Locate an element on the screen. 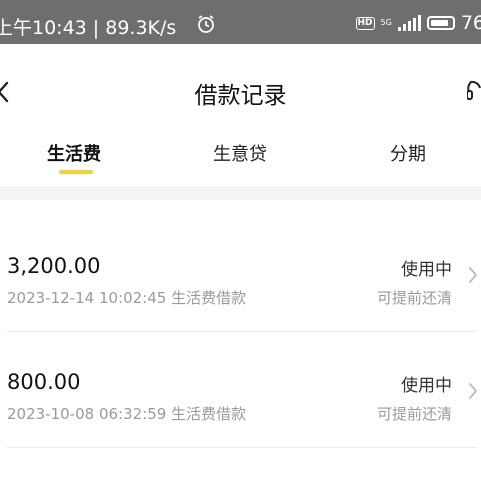 Image resolution: width=481 pixels, height=477 pixels. loan-amount: 800.00 is located at coordinates (44, 382).